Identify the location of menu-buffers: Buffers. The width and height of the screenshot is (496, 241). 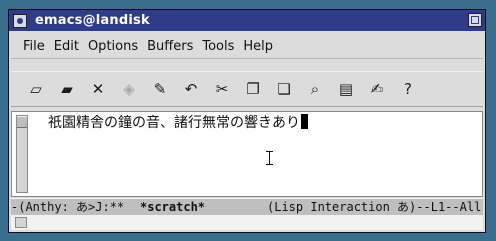
(170, 46).